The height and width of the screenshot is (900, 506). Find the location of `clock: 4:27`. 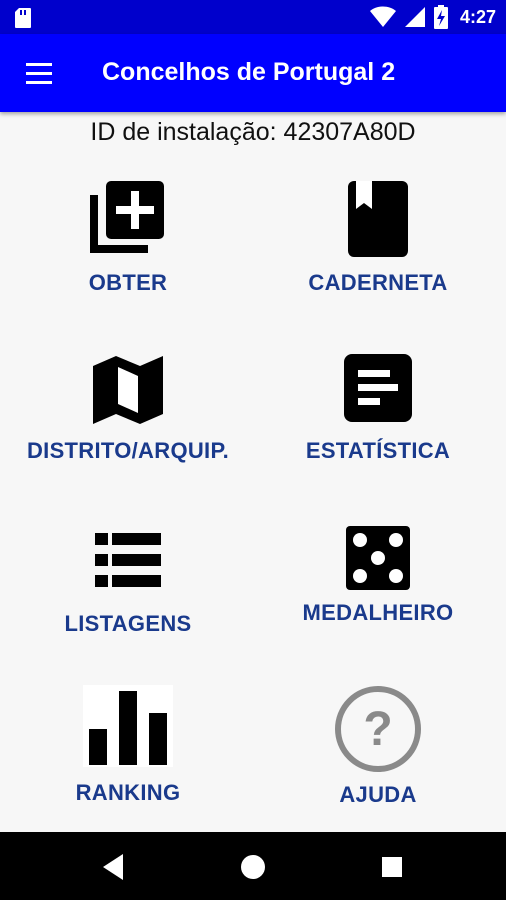

clock: 4:27 is located at coordinates (477, 16).